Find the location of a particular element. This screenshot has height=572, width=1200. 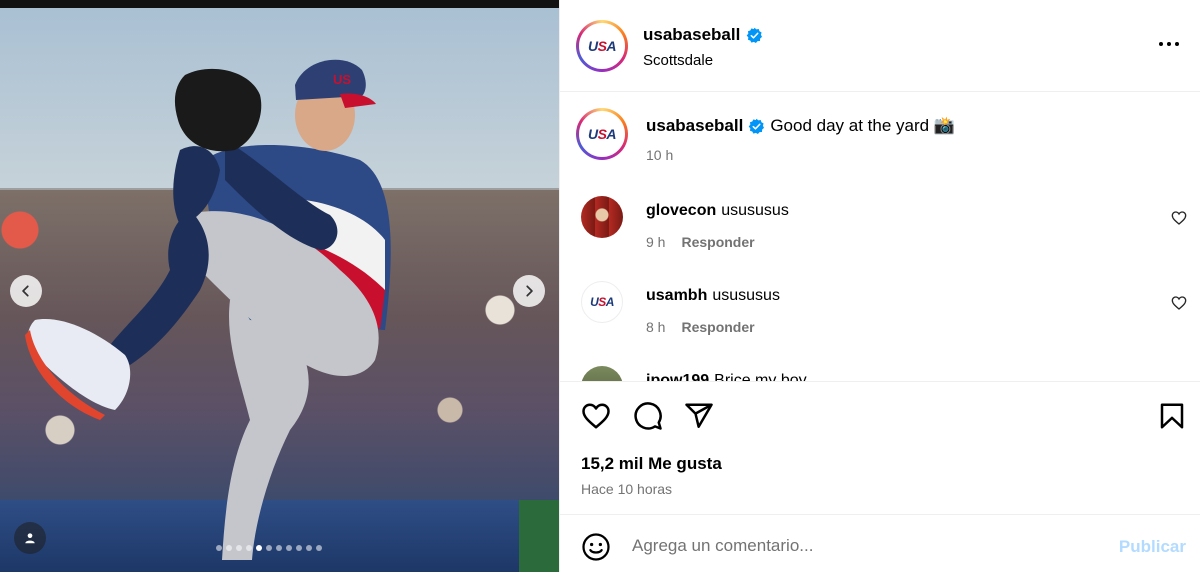

more-options-icon is located at coordinates (1169, 44).